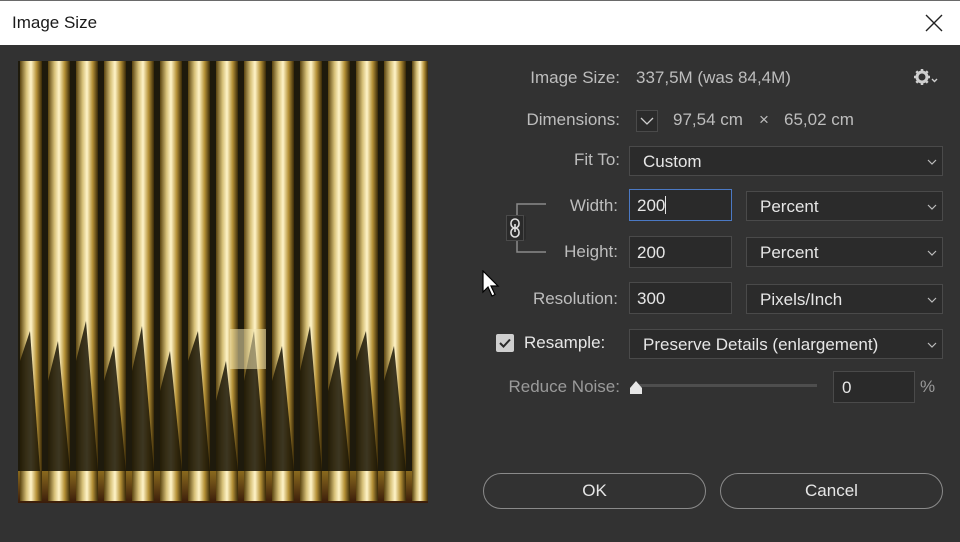 The image size is (960, 542). I want to click on close-icon, so click(934, 23).